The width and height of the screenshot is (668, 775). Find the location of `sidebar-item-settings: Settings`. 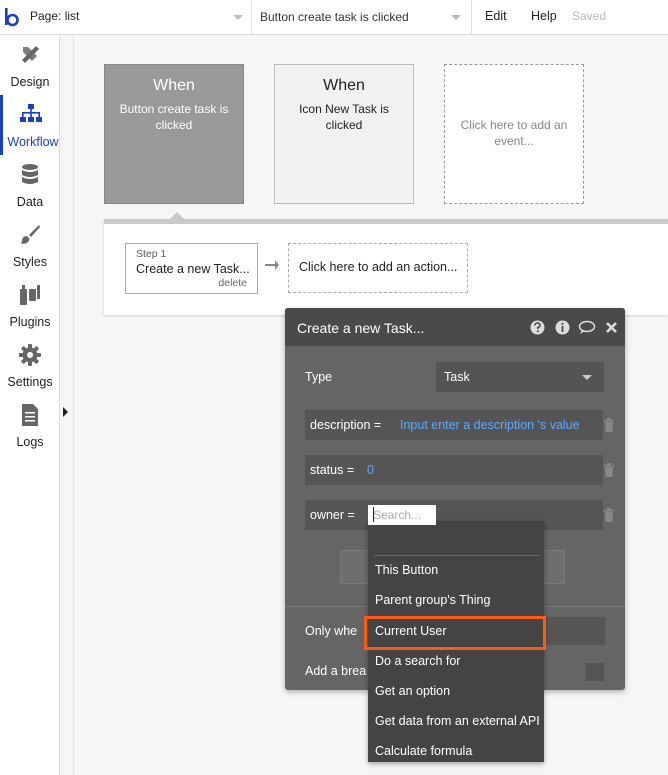

sidebar-item-settings: Settings is located at coordinates (30, 365).